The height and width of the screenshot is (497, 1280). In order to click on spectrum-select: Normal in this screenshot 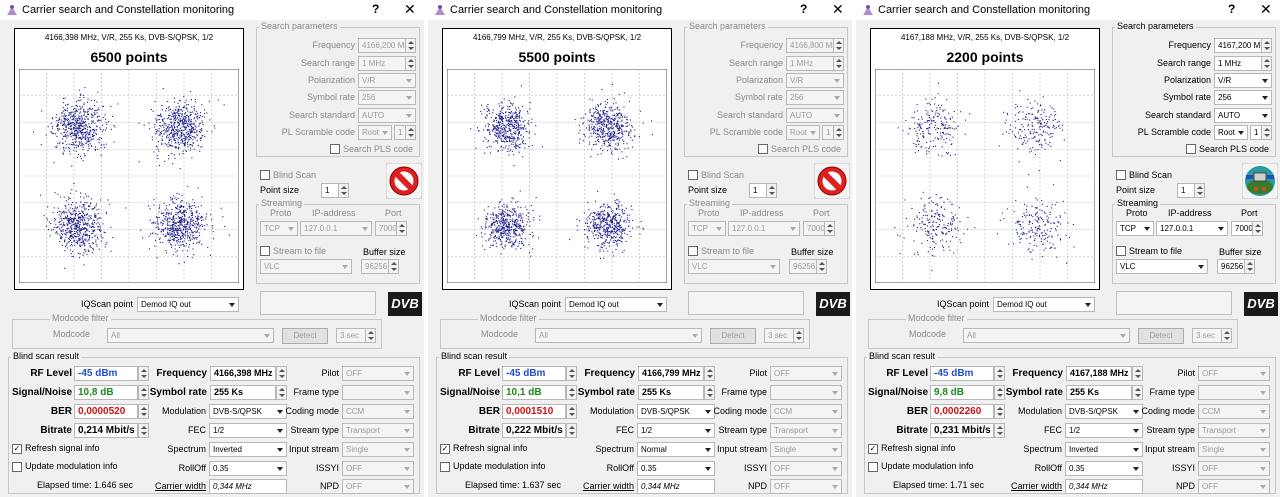, I will do `click(676, 449)`.